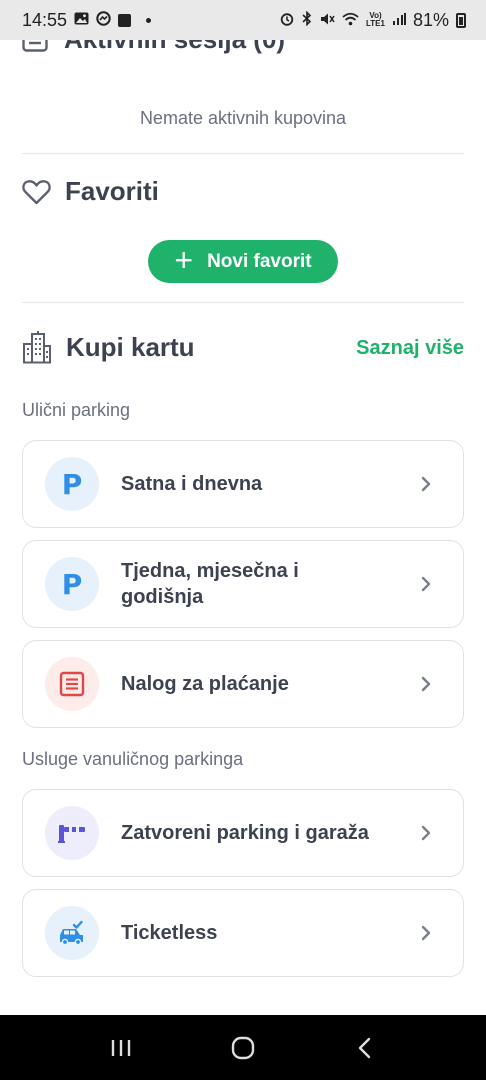  Describe the element at coordinates (45, 19) in the screenshot. I see `status-time: 14:55` at that location.